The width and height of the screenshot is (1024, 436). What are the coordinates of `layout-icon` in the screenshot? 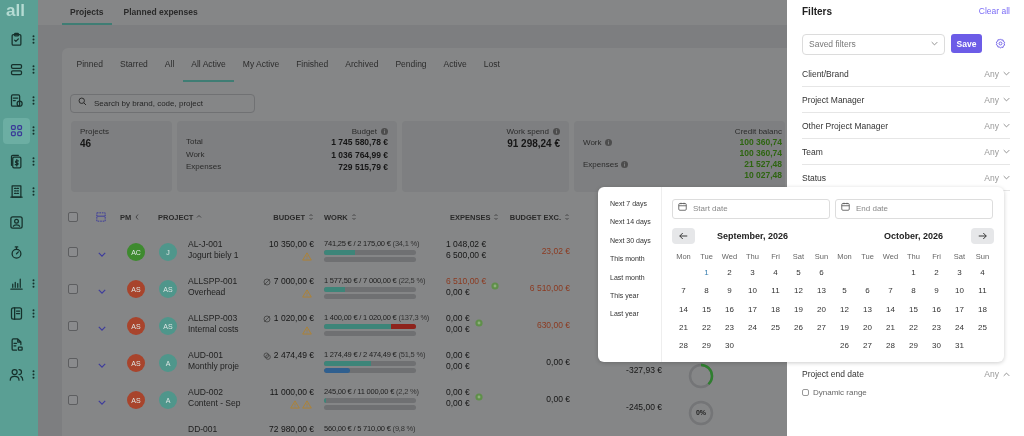 It's located at (101, 217).